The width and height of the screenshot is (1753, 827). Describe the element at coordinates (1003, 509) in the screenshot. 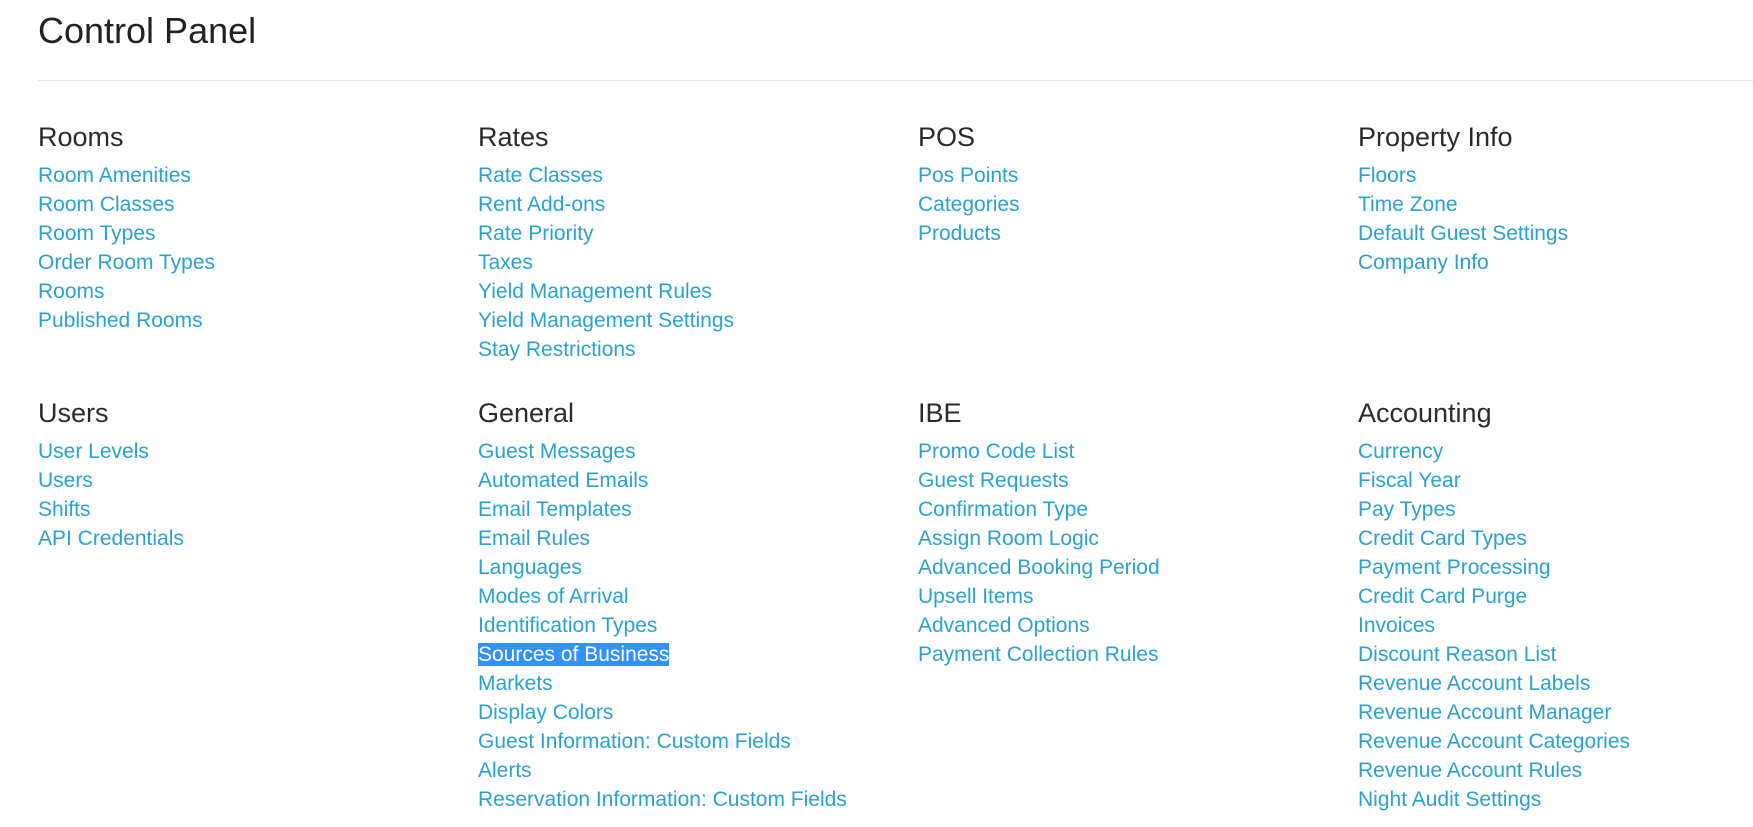

I see `link-confirmation-type: Confirmation Type` at that location.